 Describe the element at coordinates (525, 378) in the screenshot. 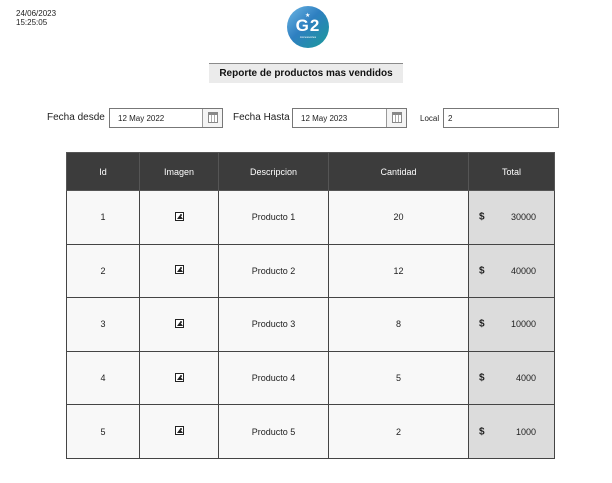

I see `total-value: 4000` at that location.